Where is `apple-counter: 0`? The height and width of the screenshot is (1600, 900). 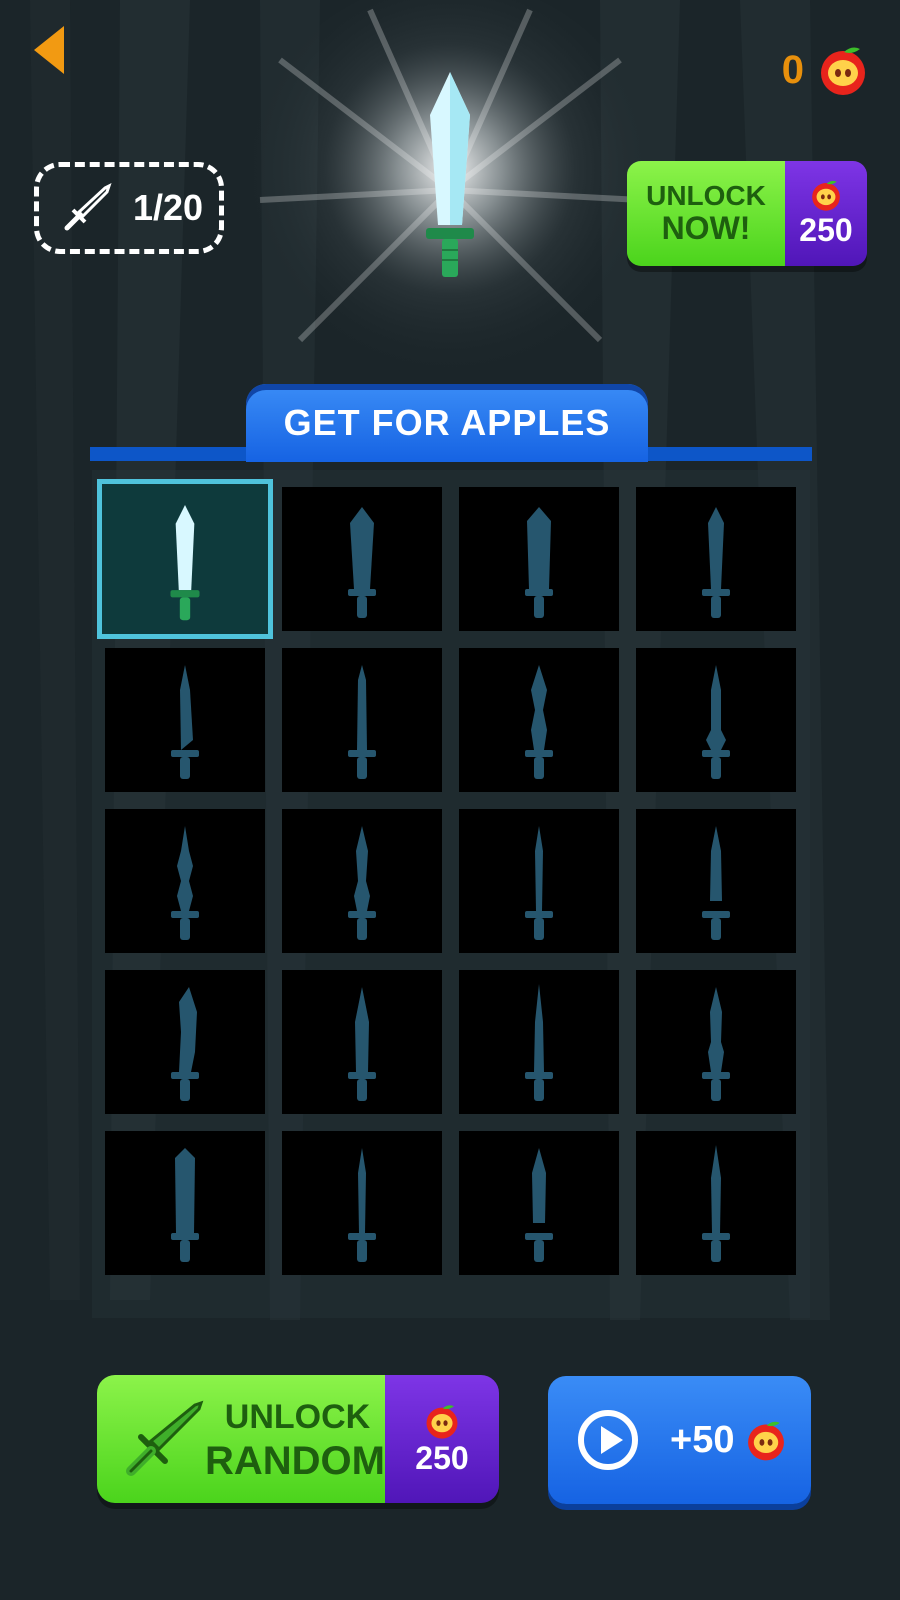 apple-counter: 0 is located at coordinates (826, 70).